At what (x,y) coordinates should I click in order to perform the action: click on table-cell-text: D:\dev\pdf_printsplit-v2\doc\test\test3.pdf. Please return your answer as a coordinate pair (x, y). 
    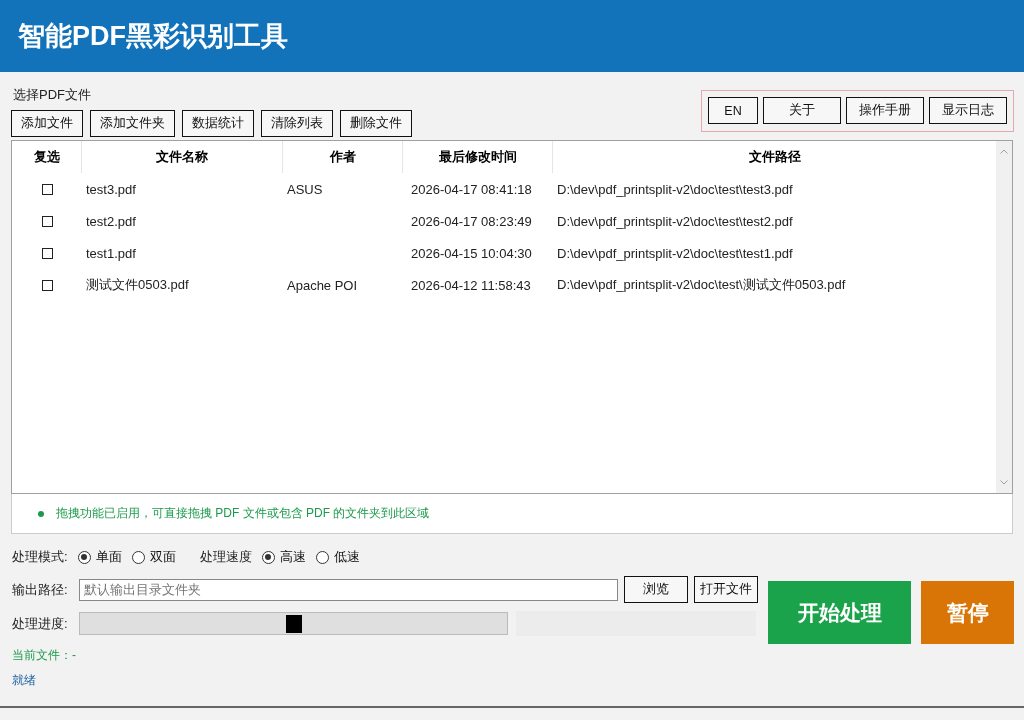
    Looking at the image, I should click on (675, 189).